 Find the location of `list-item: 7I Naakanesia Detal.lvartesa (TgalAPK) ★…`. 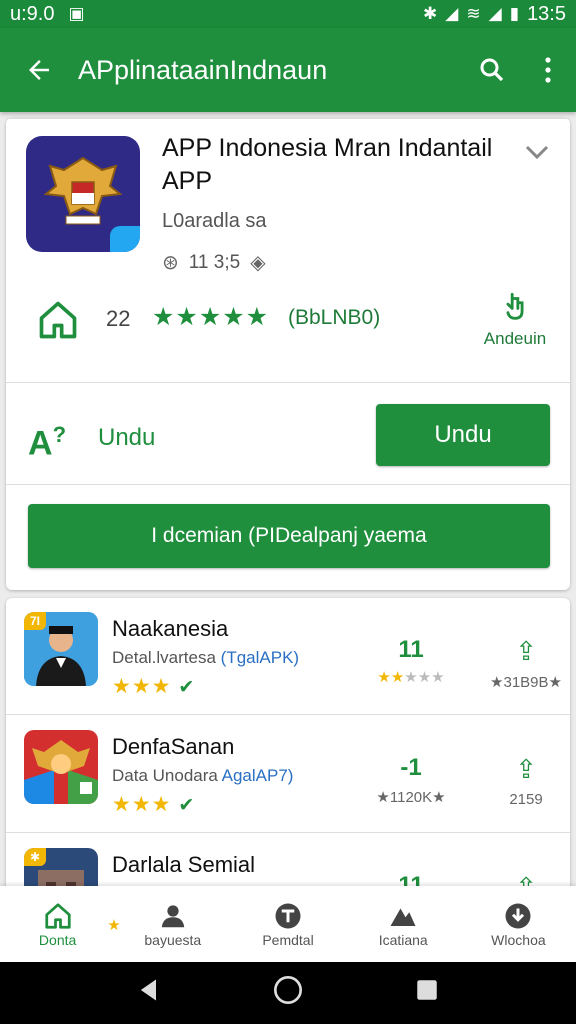

list-item: 7I Naakanesia Detal.lvartesa (TgalAPK) ★… is located at coordinates (288, 656).